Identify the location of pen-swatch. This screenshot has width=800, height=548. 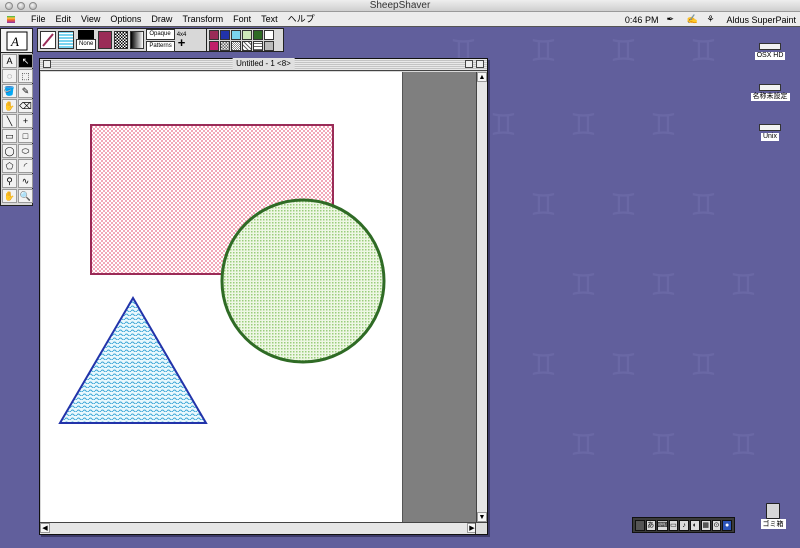
(48, 40).